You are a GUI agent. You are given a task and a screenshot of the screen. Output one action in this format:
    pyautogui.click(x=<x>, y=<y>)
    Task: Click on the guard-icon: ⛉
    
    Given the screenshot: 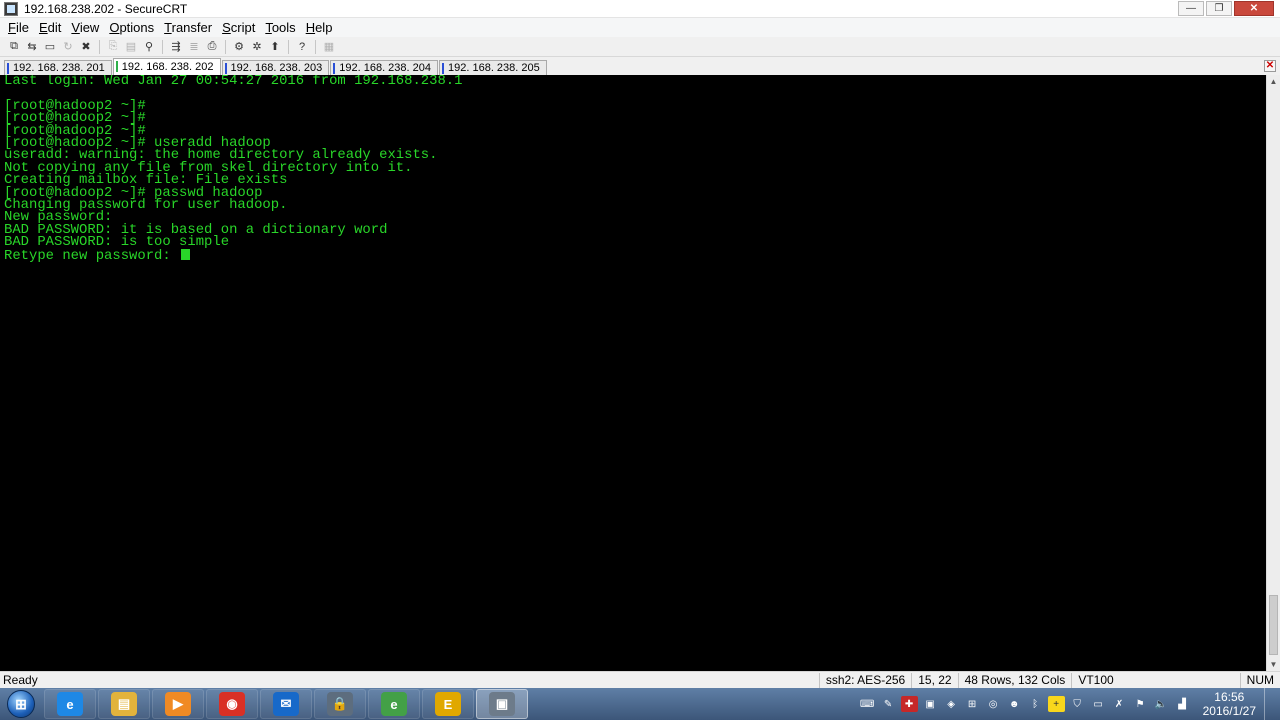 What is the action you would take?
    pyautogui.click(x=1077, y=704)
    